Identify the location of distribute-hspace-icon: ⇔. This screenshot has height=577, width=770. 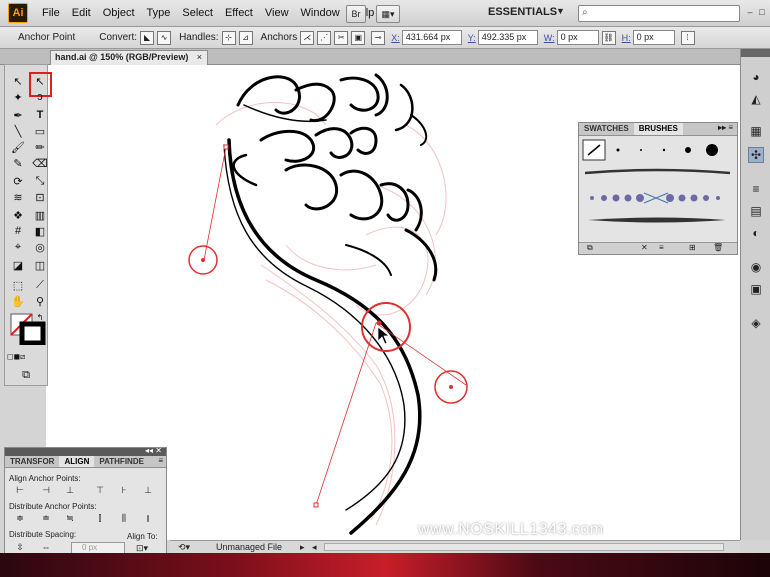
(46, 547).